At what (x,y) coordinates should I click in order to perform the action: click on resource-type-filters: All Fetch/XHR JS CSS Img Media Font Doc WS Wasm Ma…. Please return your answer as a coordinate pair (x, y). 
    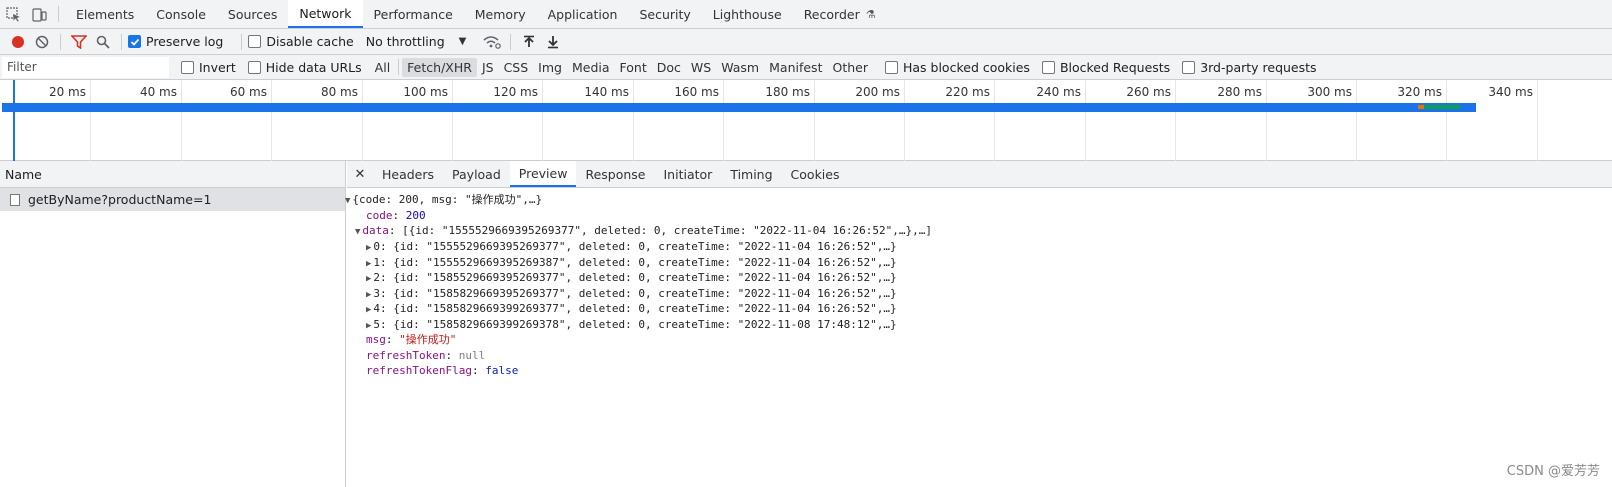
    Looking at the image, I should click on (621, 67).